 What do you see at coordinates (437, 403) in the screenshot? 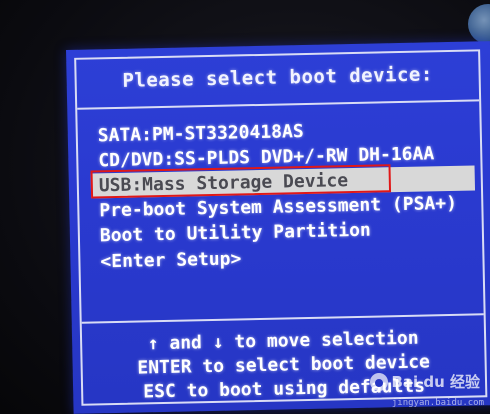
I see `watermark-url: jingyan.baidu.com` at bounding box center [437, 403].